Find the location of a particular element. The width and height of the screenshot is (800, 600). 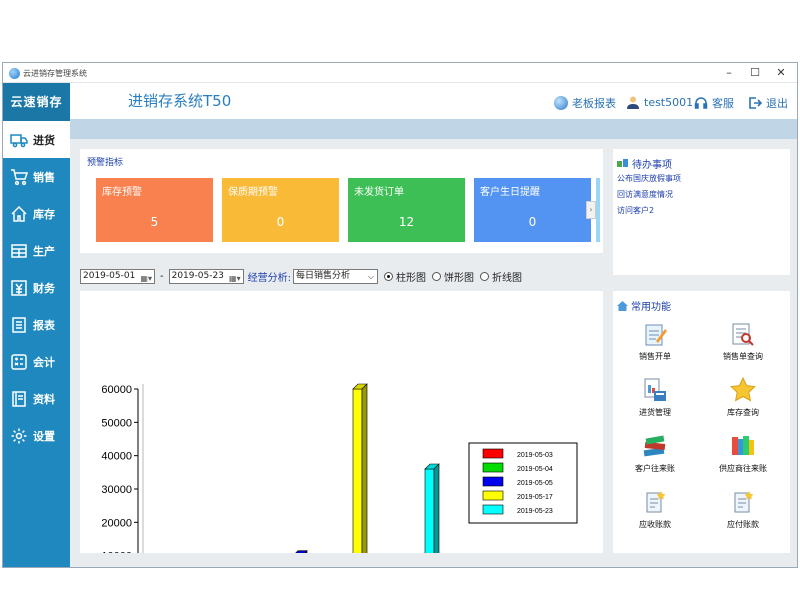

warning-card-value: 0 is located at coordinates (532, 222).